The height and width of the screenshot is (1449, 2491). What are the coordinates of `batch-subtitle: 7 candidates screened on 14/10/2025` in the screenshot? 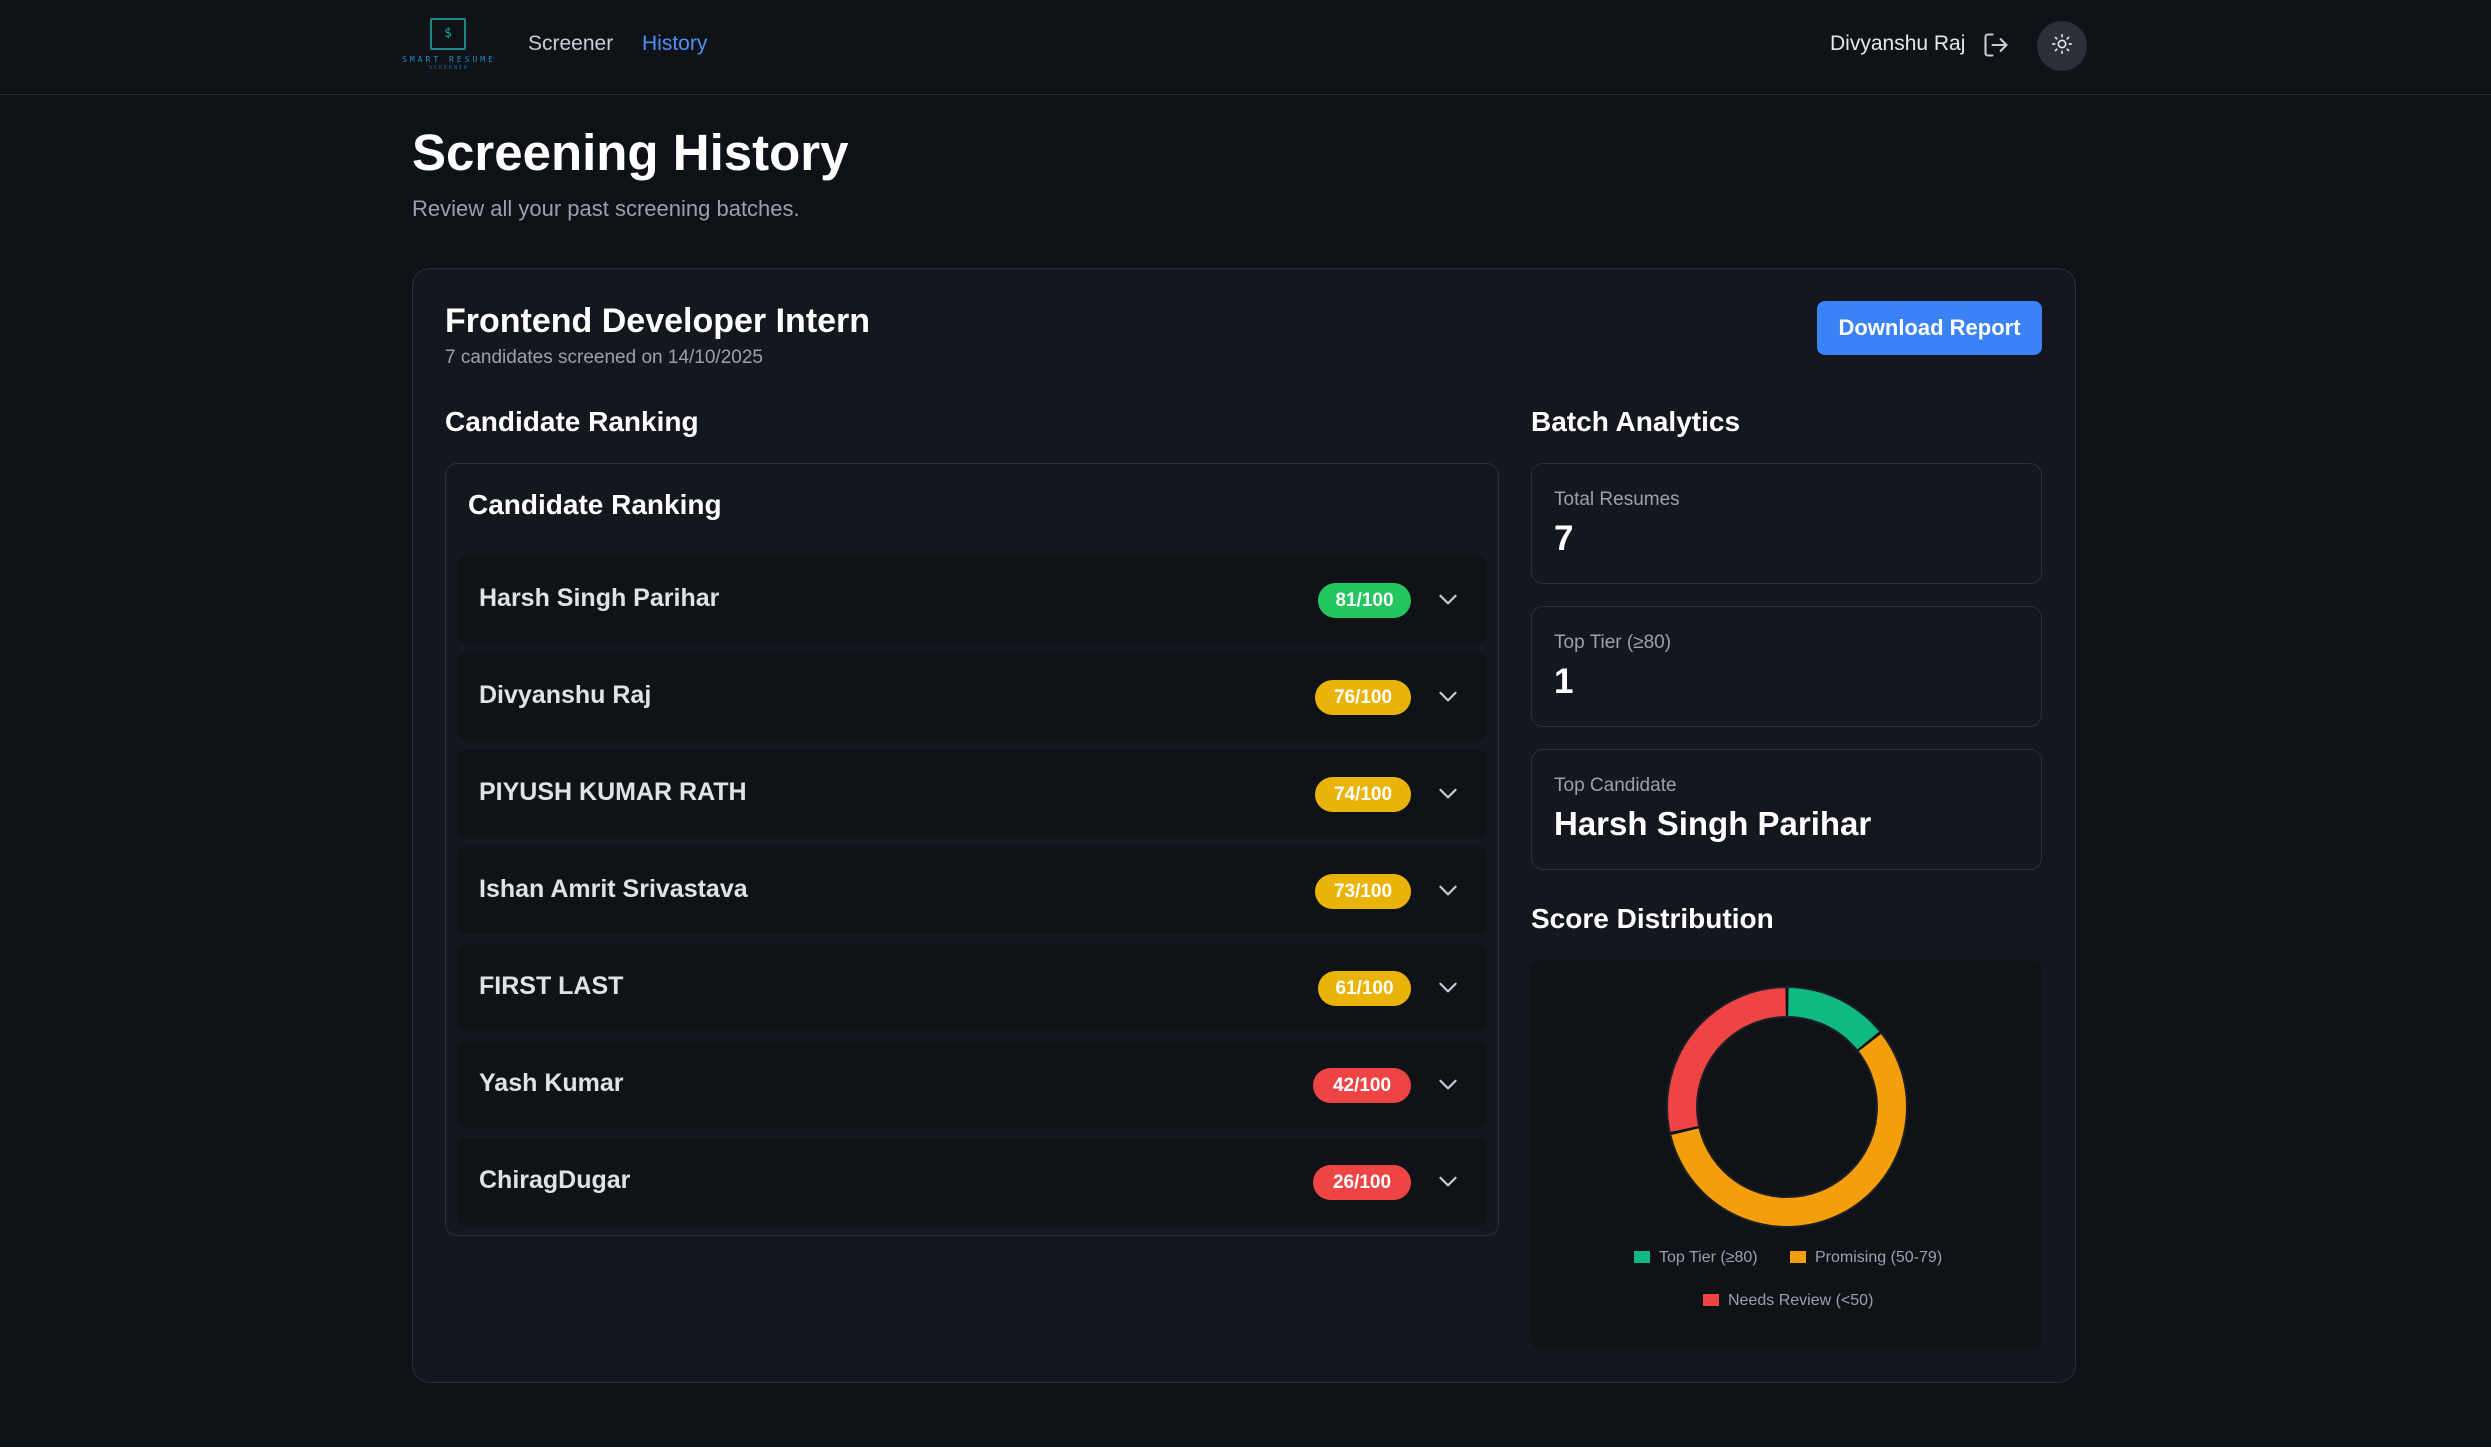 It's located at (604, 357).